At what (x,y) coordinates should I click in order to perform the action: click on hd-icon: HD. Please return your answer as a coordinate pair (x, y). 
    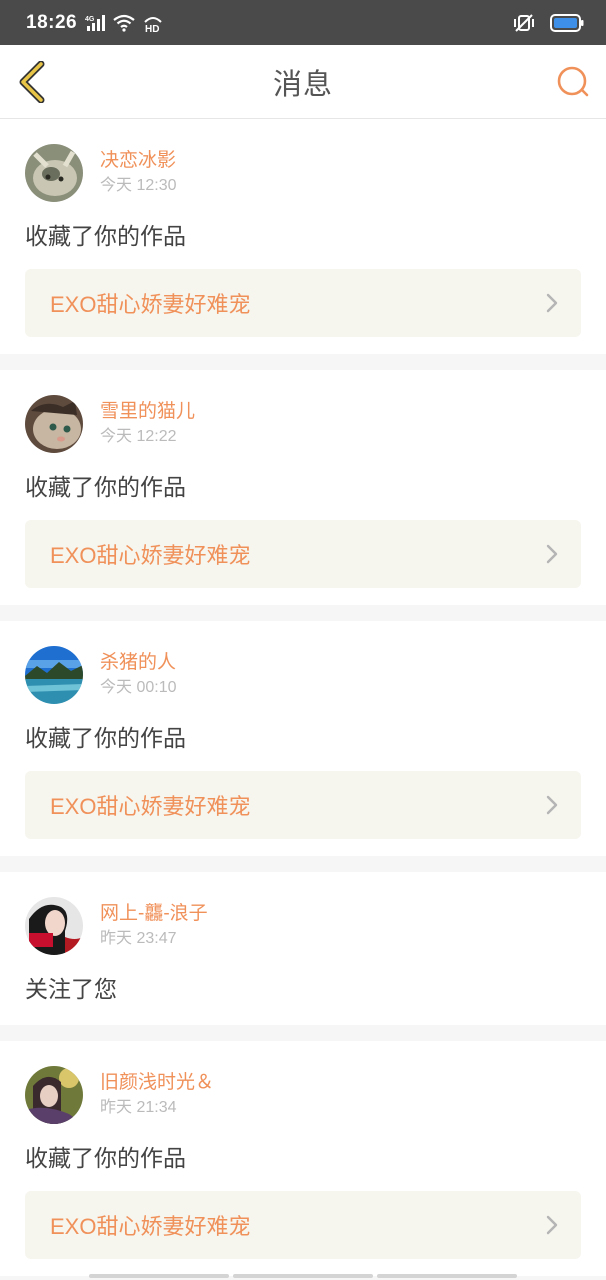
    Looking at the image, I should click on (153, 23).